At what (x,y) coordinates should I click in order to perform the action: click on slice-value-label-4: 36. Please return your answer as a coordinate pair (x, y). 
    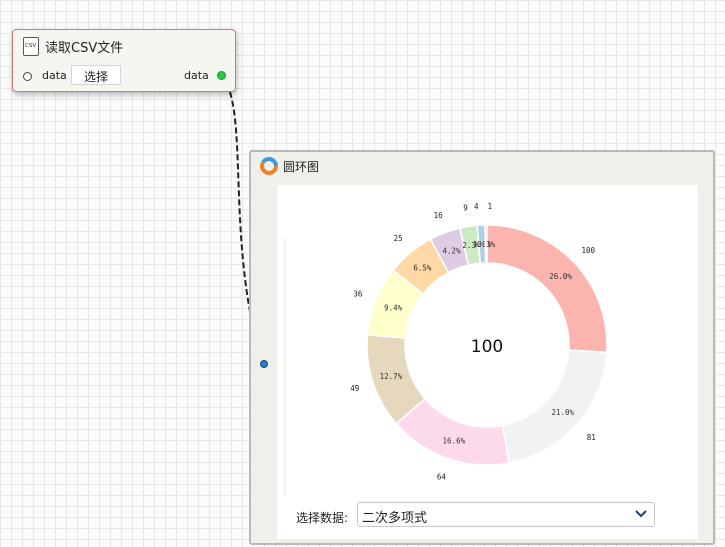
    Looking at the image, I should click on (358, 294).